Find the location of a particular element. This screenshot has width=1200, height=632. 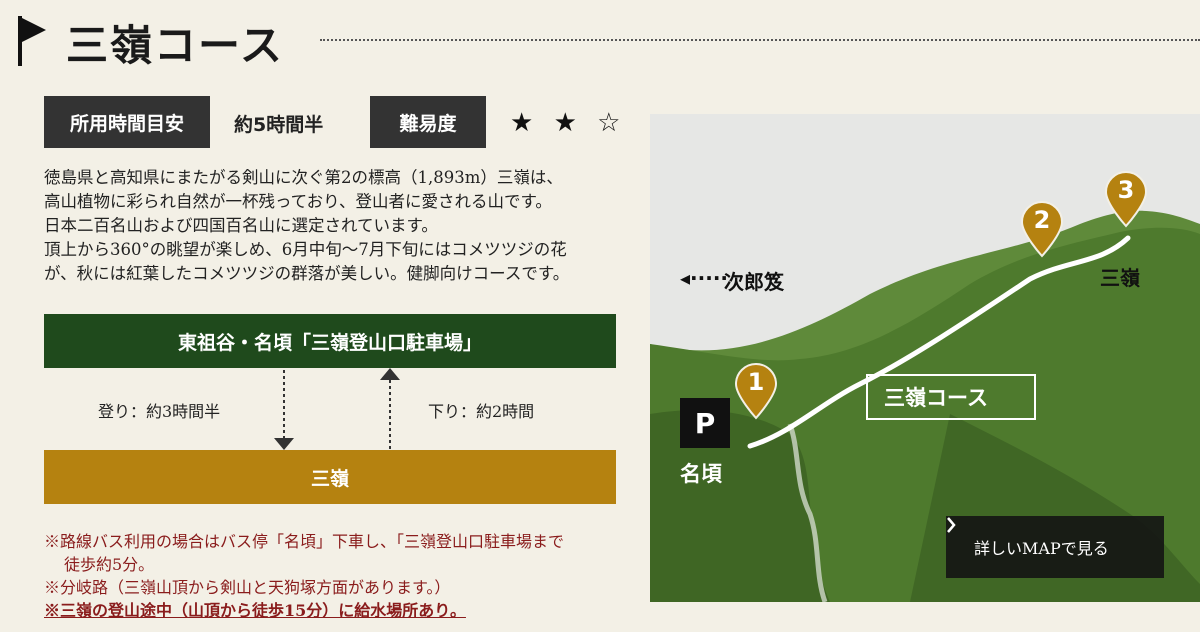

detail-map-button: 詳しいMAPで見る is located at coordinates (1055, 547).